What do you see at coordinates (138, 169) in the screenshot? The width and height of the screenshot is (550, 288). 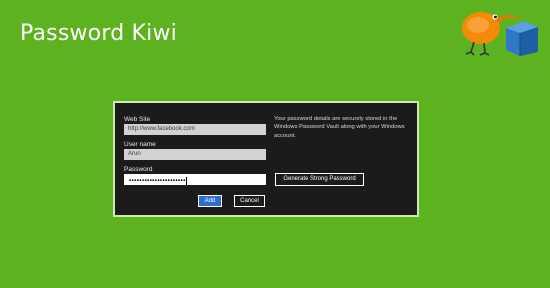 I see `password-label: Password` at bounding box center [138, 169].